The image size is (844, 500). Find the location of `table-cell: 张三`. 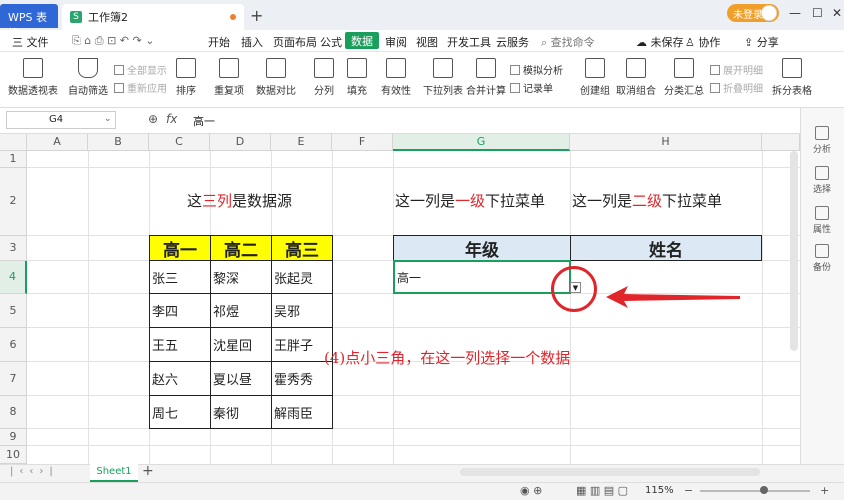

table-cell: 张三 is located at coordinates (180, 277).